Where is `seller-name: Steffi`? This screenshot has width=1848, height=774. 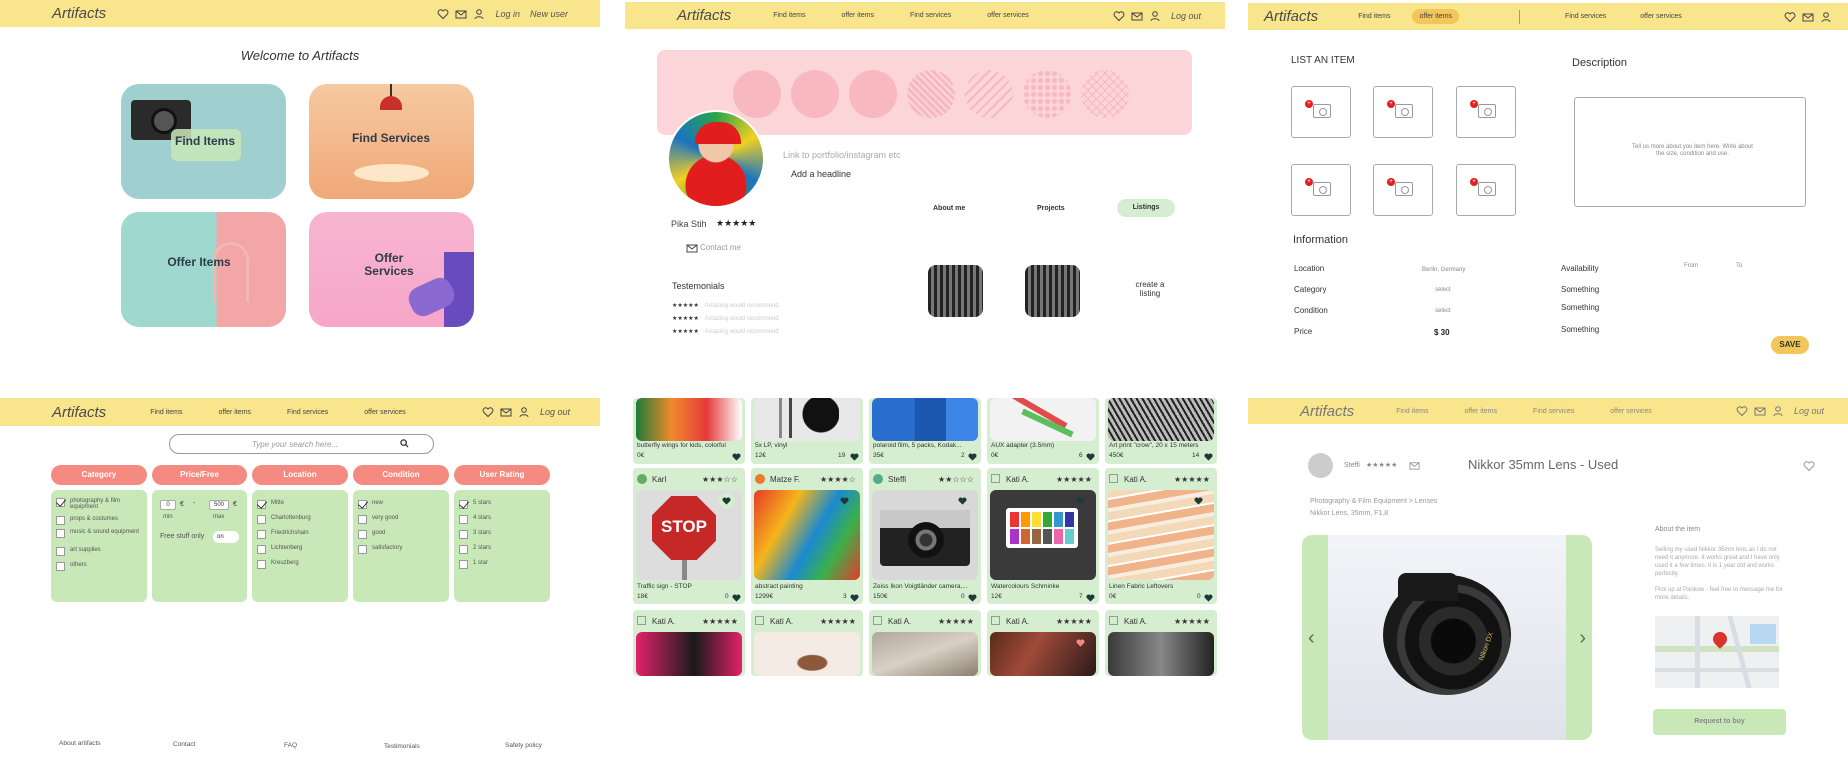 seller-name: Steffi is located at coordinates (1352, 465).